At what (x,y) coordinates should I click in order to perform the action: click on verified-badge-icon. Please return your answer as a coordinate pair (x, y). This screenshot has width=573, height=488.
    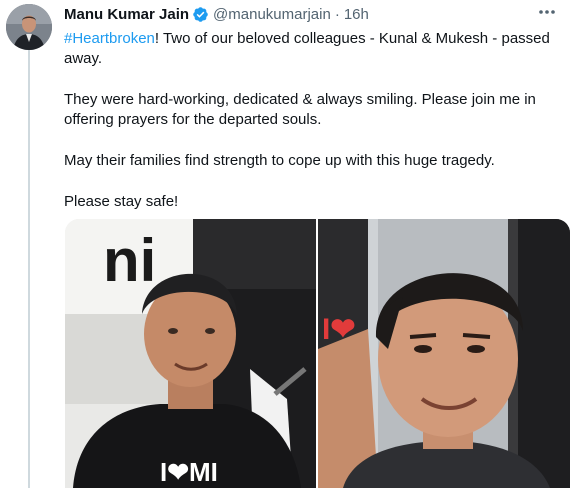
    Looking at the image, I should click on (200, 14).